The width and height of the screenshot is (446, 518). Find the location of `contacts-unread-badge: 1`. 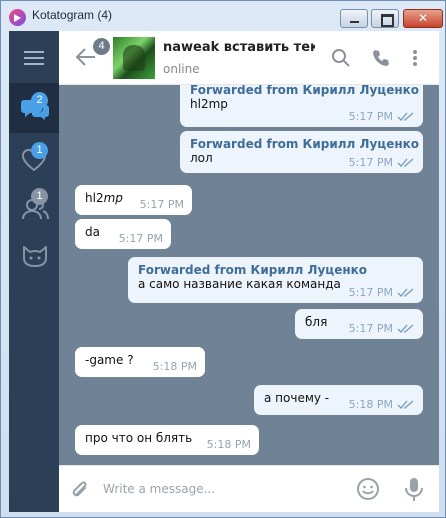

contacts-unread-badge: 1 is located at coordinates (39, 196).